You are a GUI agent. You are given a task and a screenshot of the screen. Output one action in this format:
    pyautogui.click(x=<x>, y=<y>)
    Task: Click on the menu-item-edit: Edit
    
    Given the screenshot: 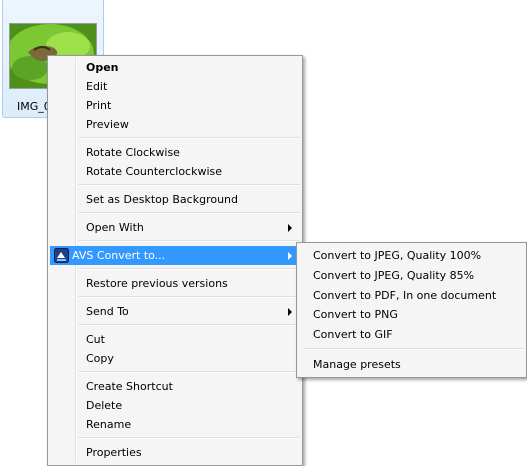 What is the action you would take?
    pyautogui.click(x=175, y=86)
    